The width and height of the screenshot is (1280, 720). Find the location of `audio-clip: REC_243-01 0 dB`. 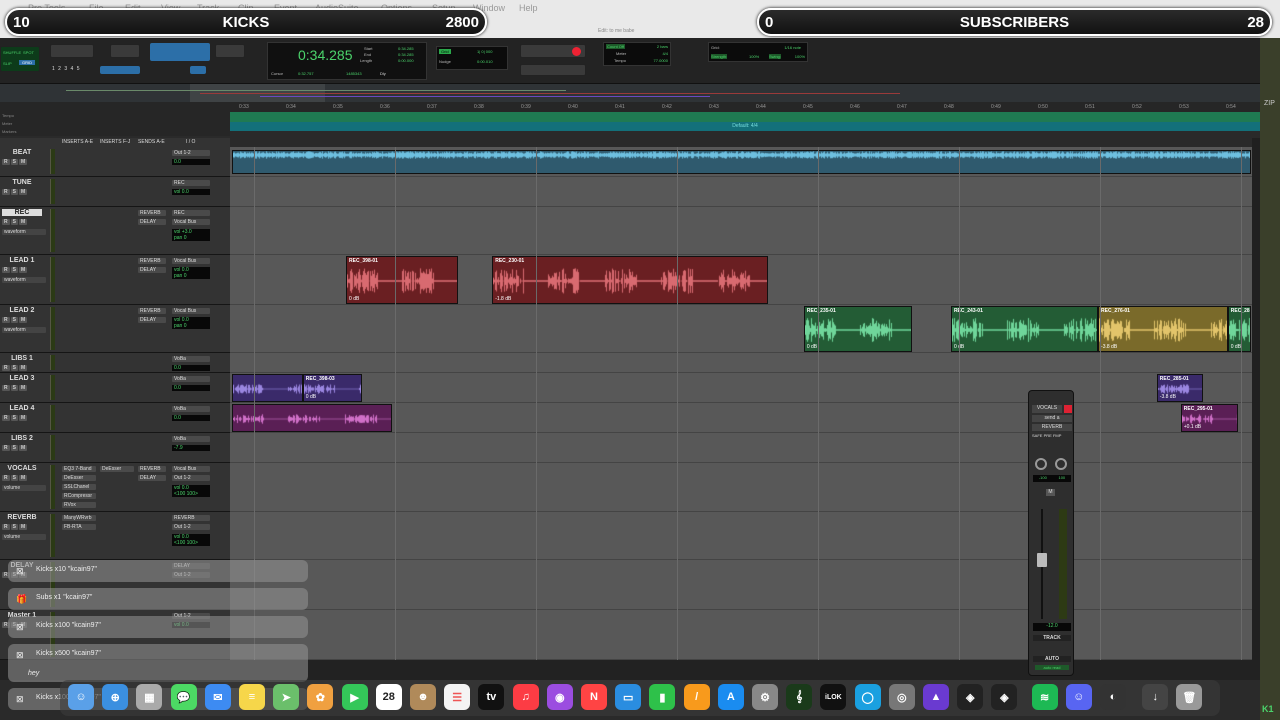

audio-clip: REC_243-01 0 dB is located at coordinates (1024, 329).